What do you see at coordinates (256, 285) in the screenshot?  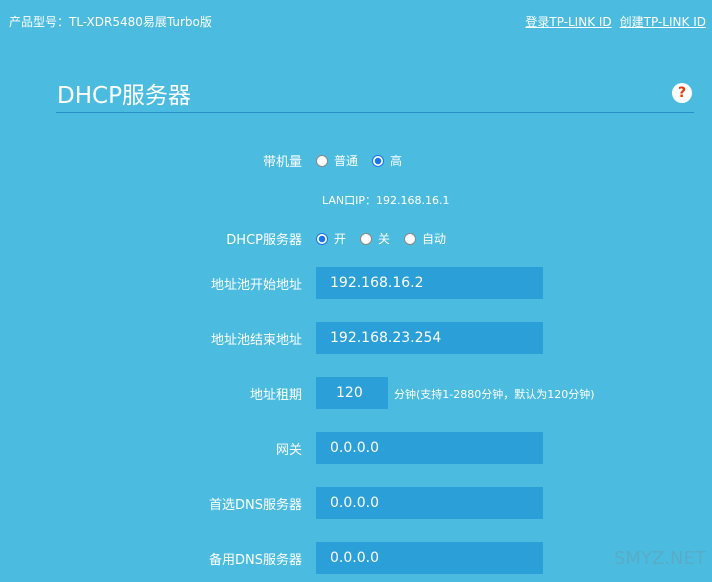 I see `pool-start-label: 地址池开始地址` at bounding box center [256, 285].